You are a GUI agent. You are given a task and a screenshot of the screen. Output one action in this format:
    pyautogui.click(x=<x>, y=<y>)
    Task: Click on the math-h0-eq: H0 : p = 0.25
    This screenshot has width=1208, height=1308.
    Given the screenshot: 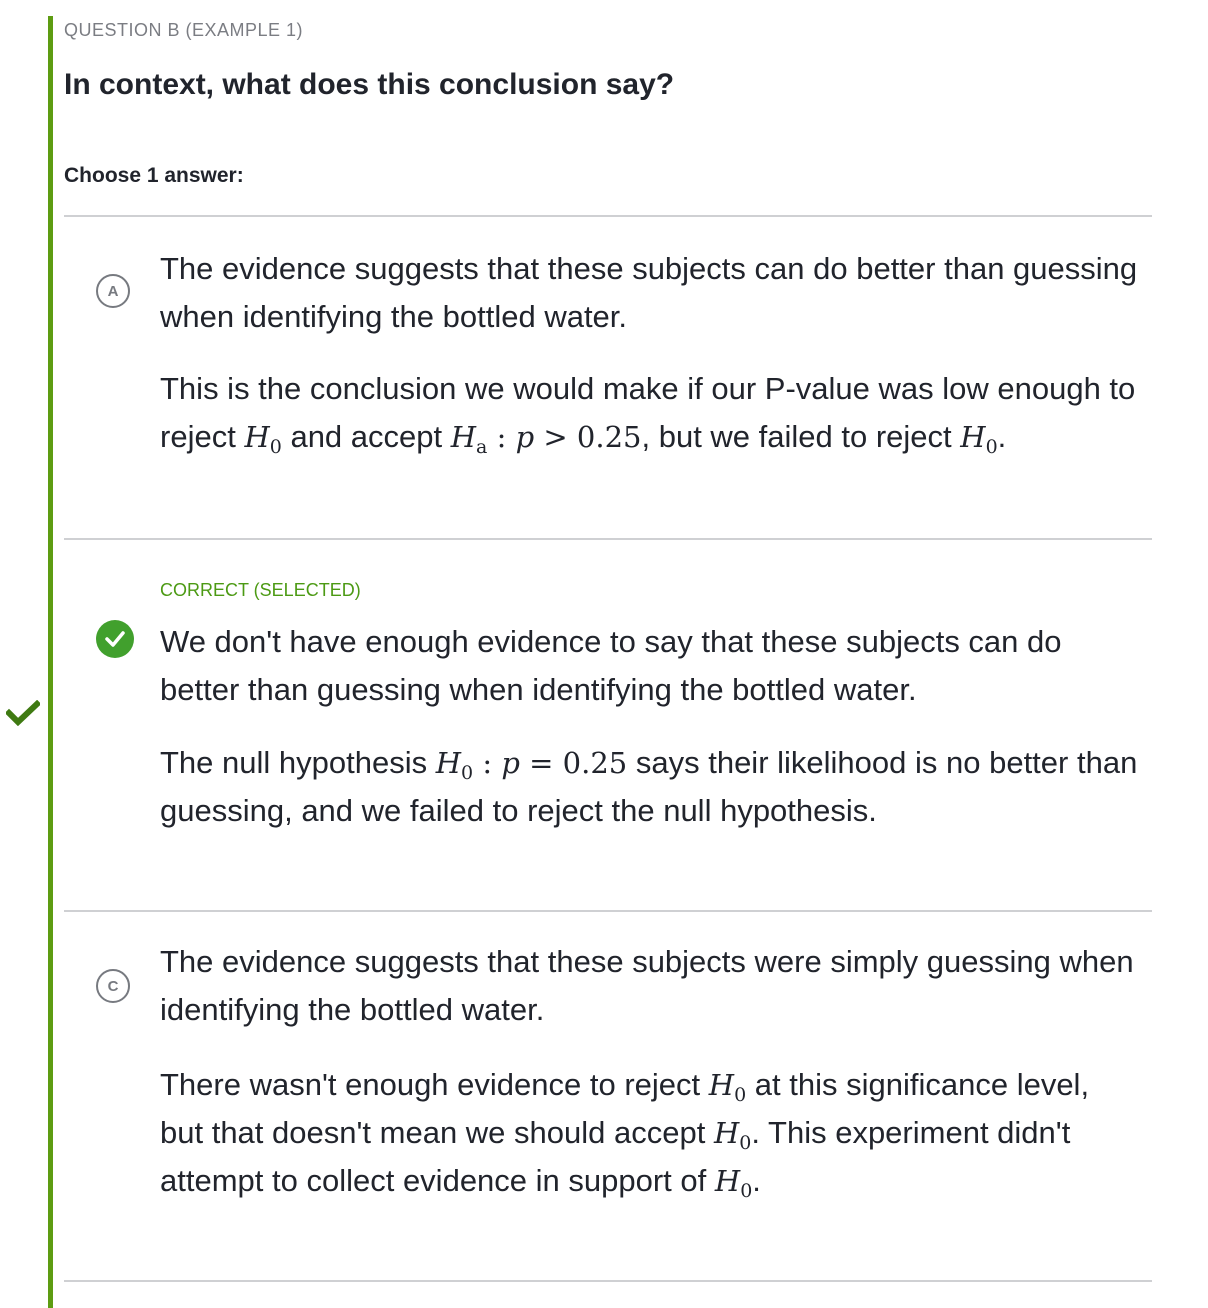 What is the action you would take?
    pyautogui.click(x=531, y=765)
    